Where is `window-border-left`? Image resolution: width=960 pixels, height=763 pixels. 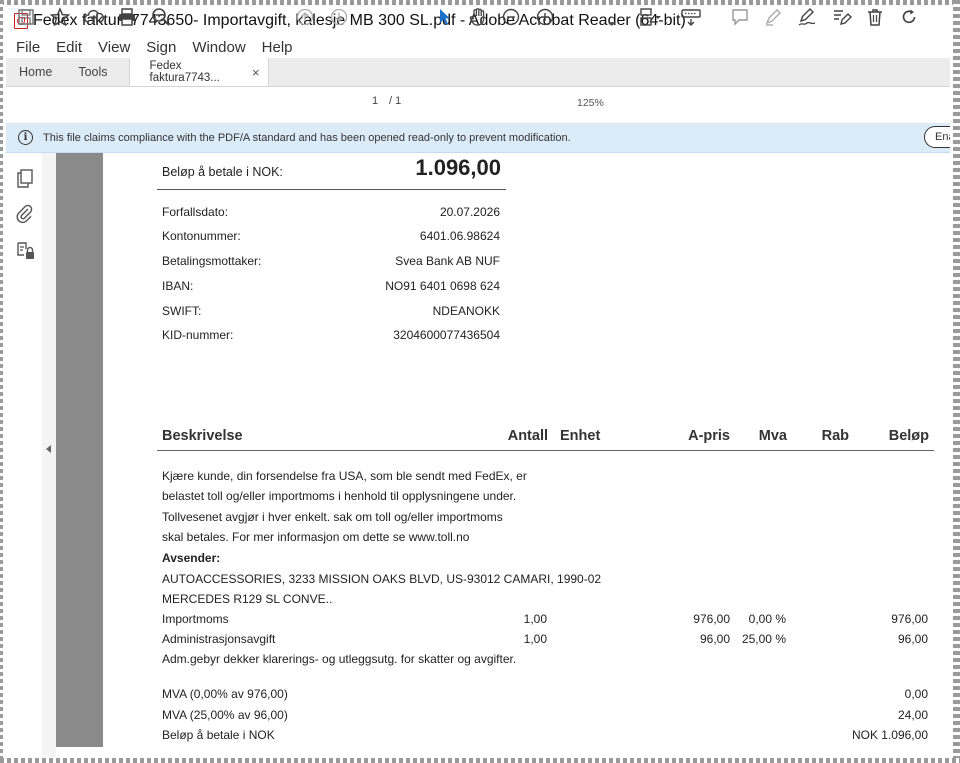 window-border-left is located at coordinates (1, 381).